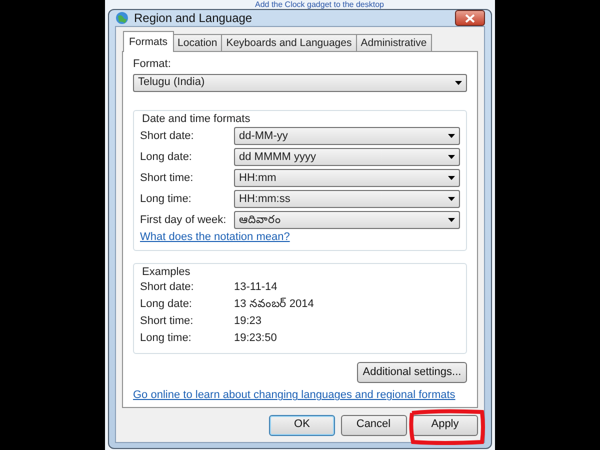  What do you see at coordinates (166, 305) in the screenshot?
I see `example-label: Long date:` at bounding box center [166, 305].